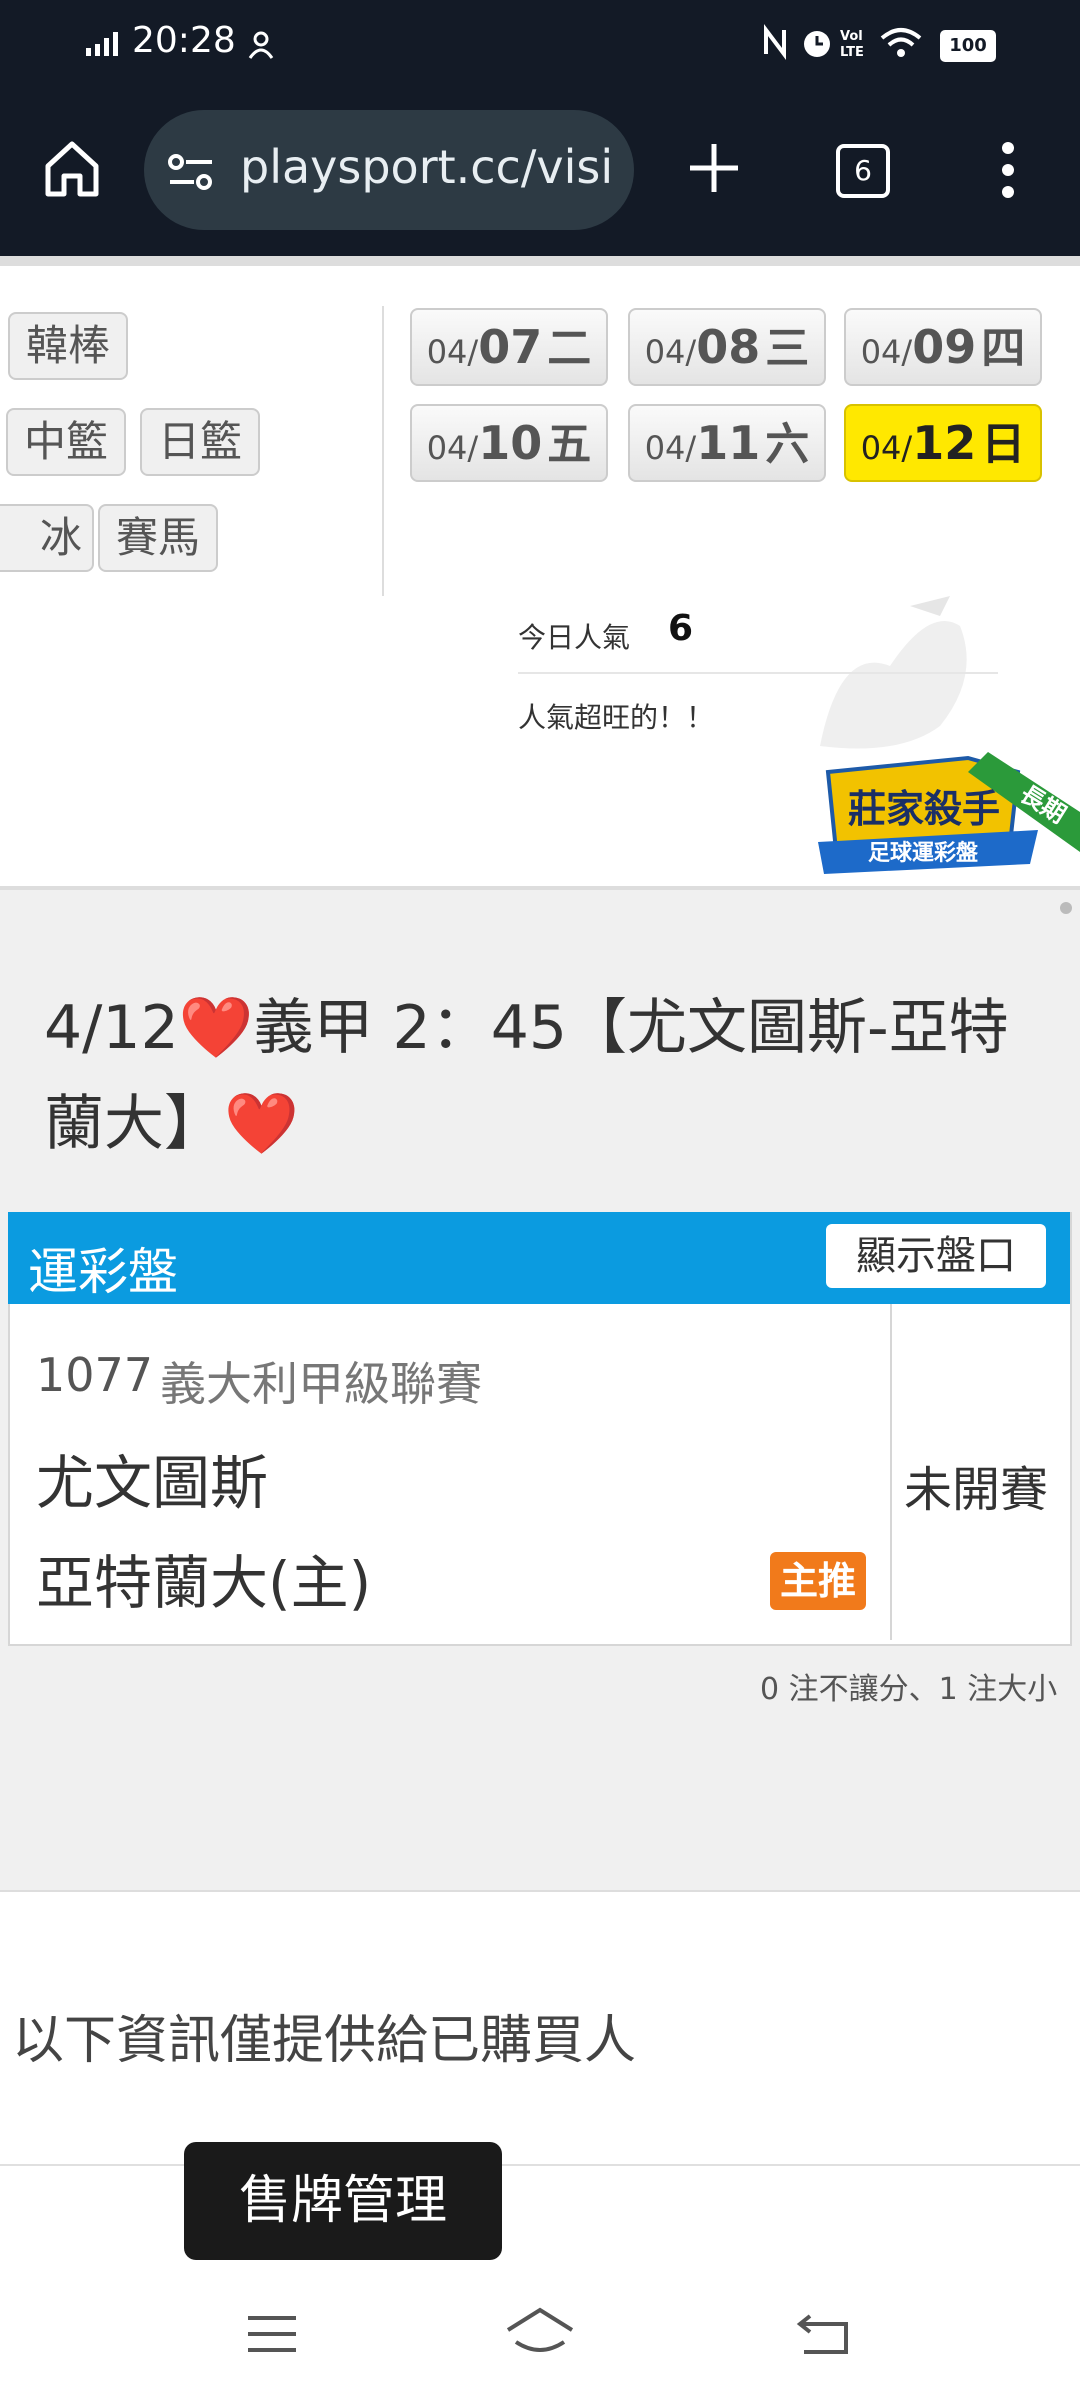 The height and width of the screenshot is (2402, 1080). What do you see at coordinates (943, 443) in the screenshot?
I see `date-button-0412-selected: 04/12 日` at bounding box center [943, 443].